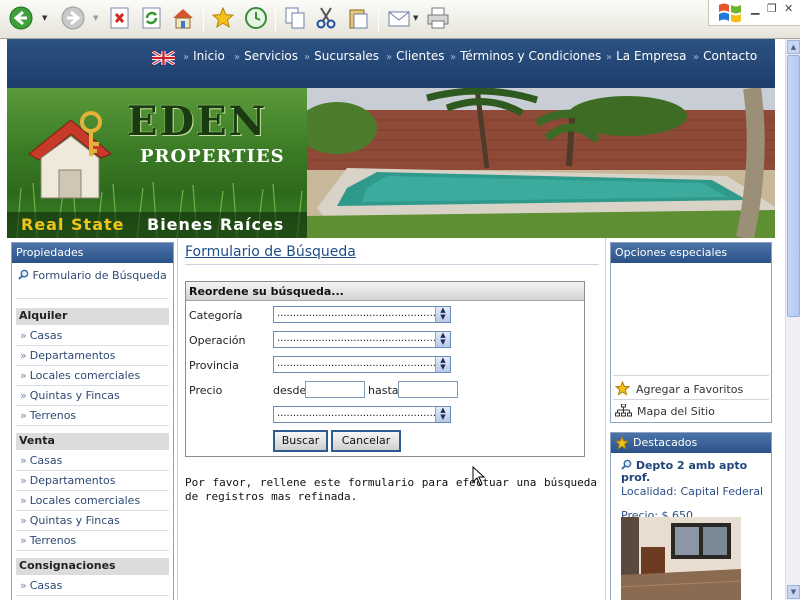 The height and width of the screenshot is (600, 800). I want to click on add-favorites-link: Agregar a Favoritos, so click(679, 388).